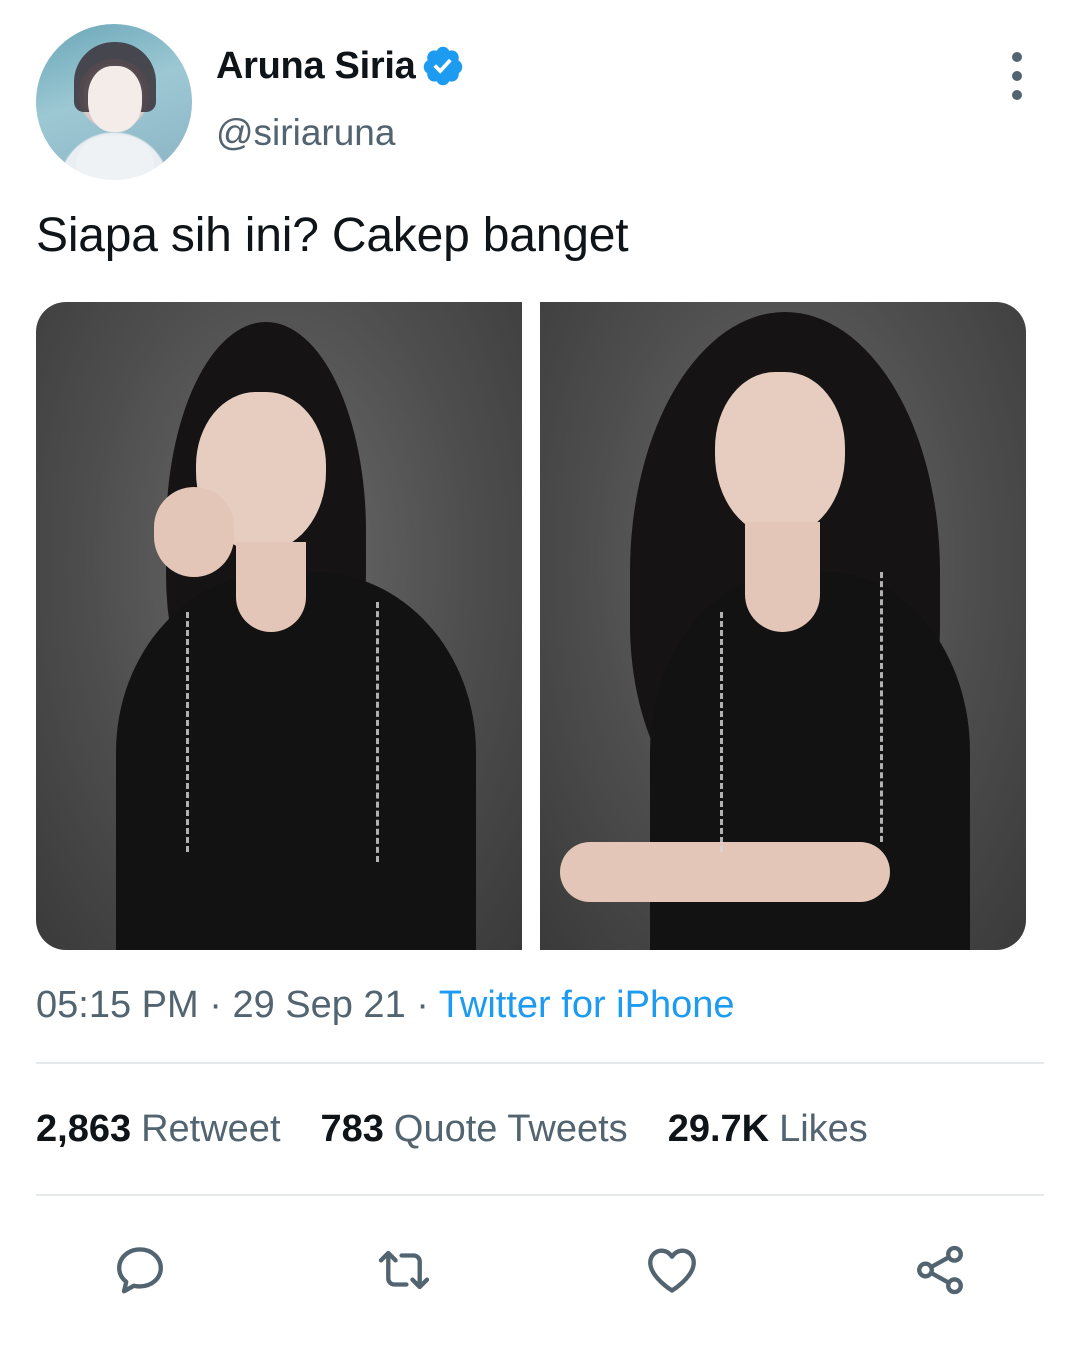 This screenshot has height=1348, width=1080. I want to click on tweet-stats: 2,863 Retweet 783 Quote Tweets 29.7K Likes, so click(452, 1129).